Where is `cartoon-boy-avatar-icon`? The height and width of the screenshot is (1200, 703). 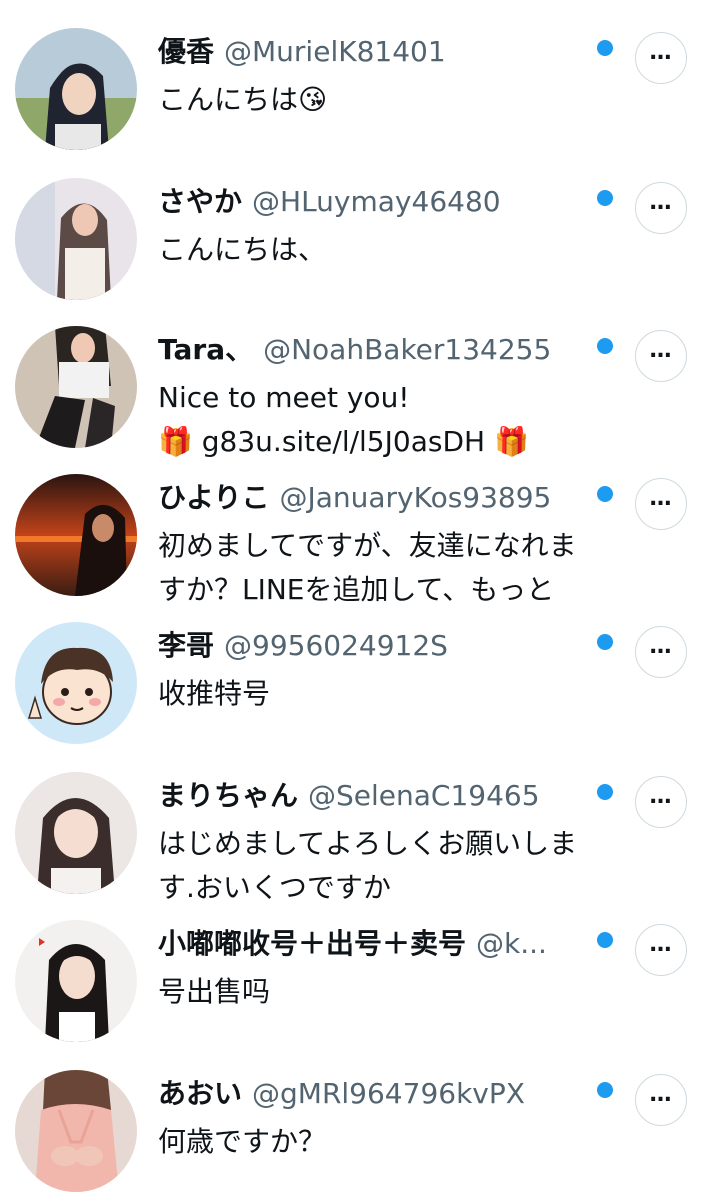
cartoon-boy-avatar-icon is located at coordinates (76, 683).